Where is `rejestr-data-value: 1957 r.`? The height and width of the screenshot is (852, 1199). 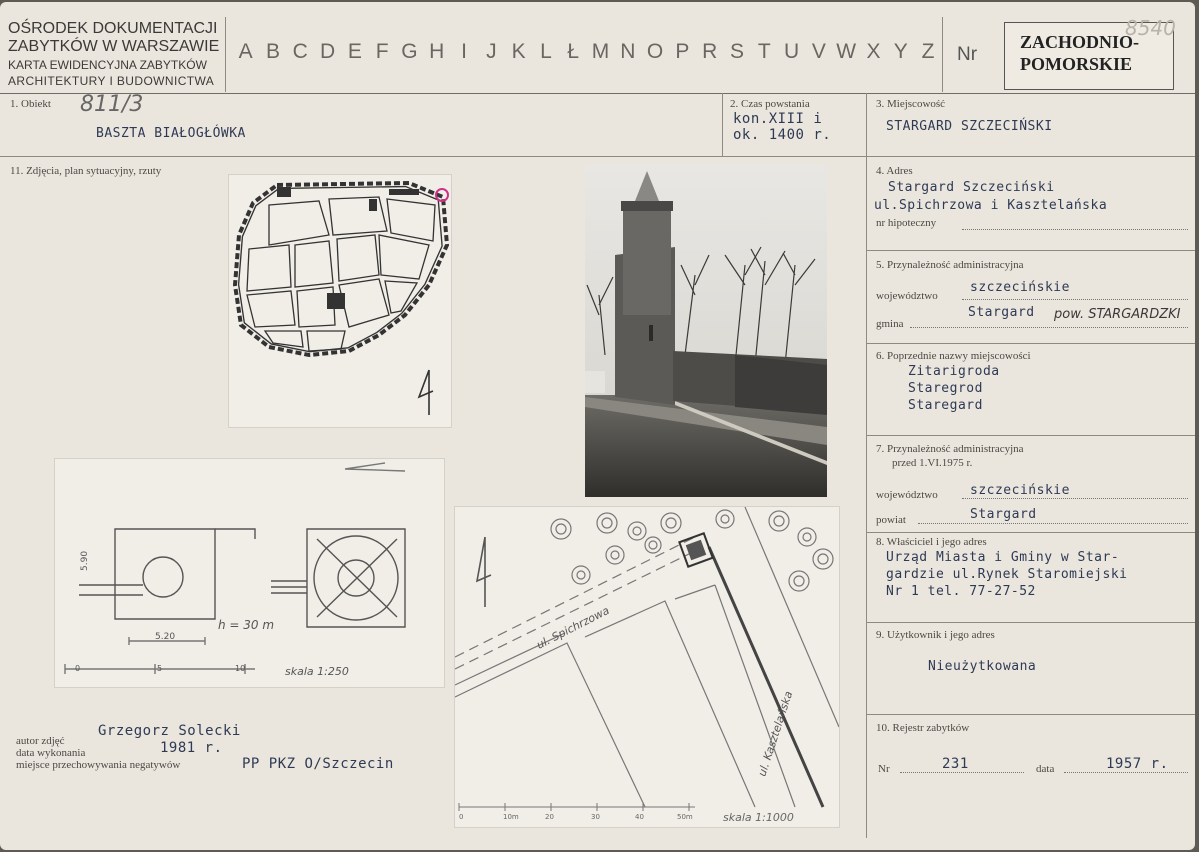
rejestr-data-value: 1957 r. is located at coordinates (1137, 764).